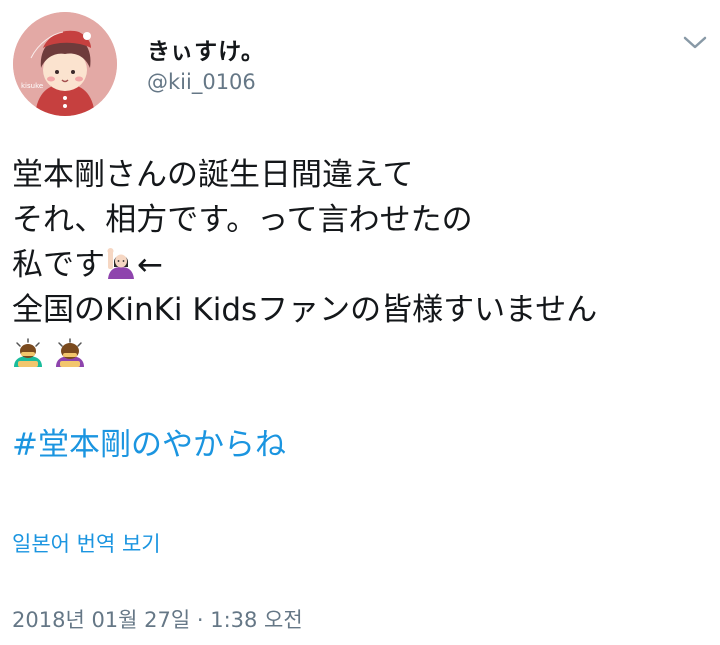  I want to click on translate-link: 일본어 번역 보기, so click(86, 543).